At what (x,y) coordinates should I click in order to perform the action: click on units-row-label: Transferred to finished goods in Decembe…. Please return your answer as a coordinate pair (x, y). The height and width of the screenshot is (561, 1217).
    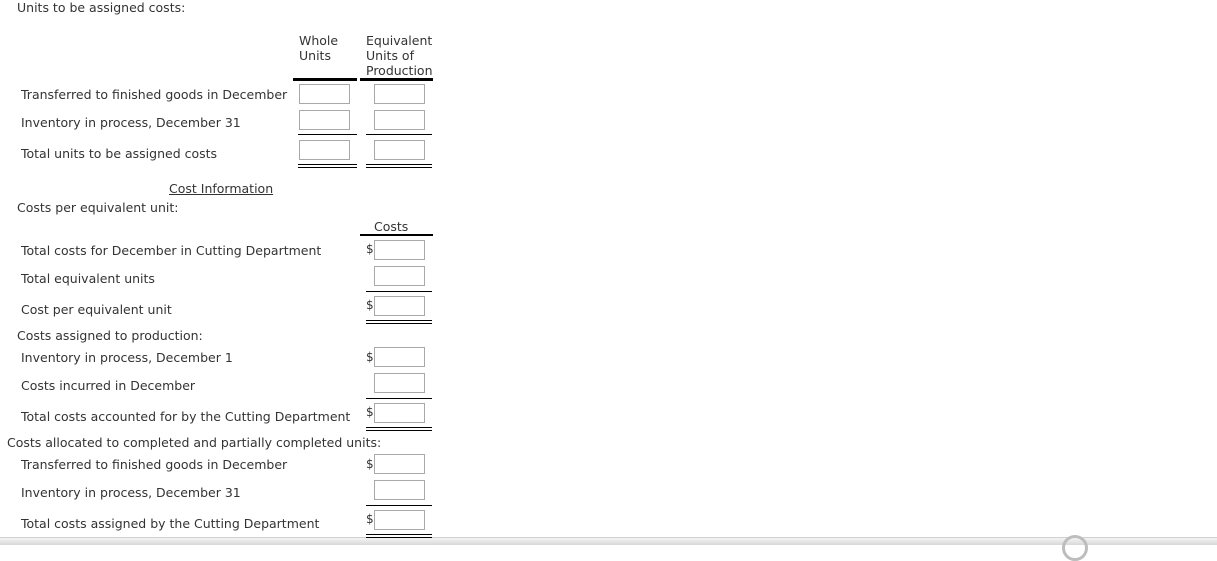
    Looking at the image, I should click on (154, 94).